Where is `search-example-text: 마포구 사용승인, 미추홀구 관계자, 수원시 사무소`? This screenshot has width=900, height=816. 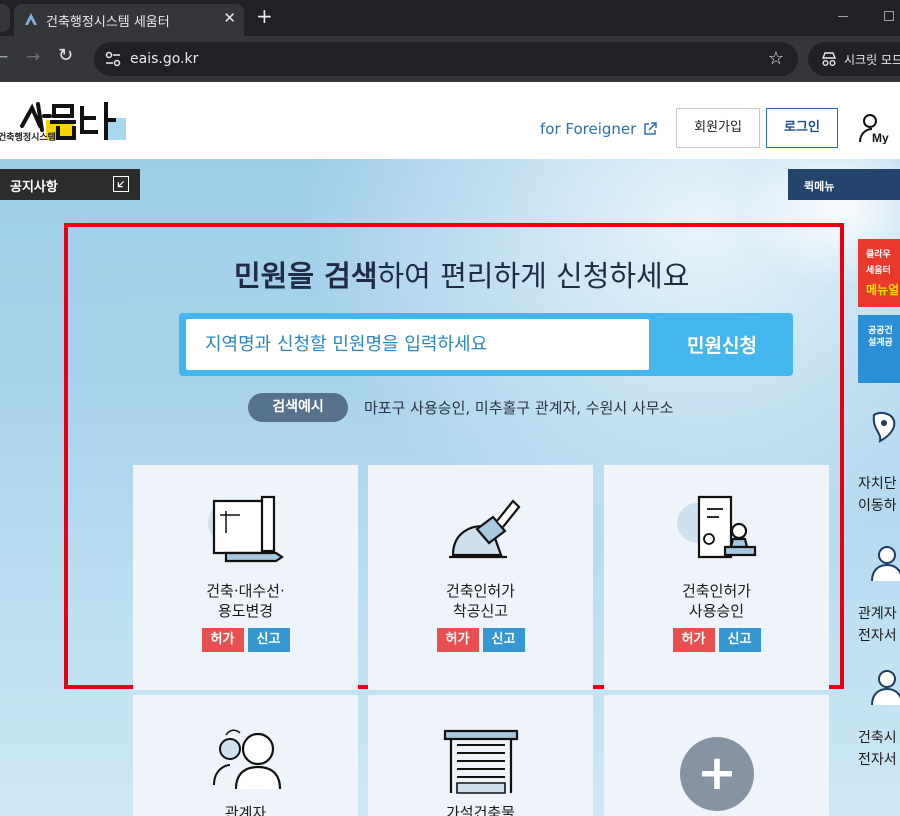 search-example-text: 마포구 사용승인, 미추홀구 관계자, 수원시 사무소 is located at coordinates (519, 408).